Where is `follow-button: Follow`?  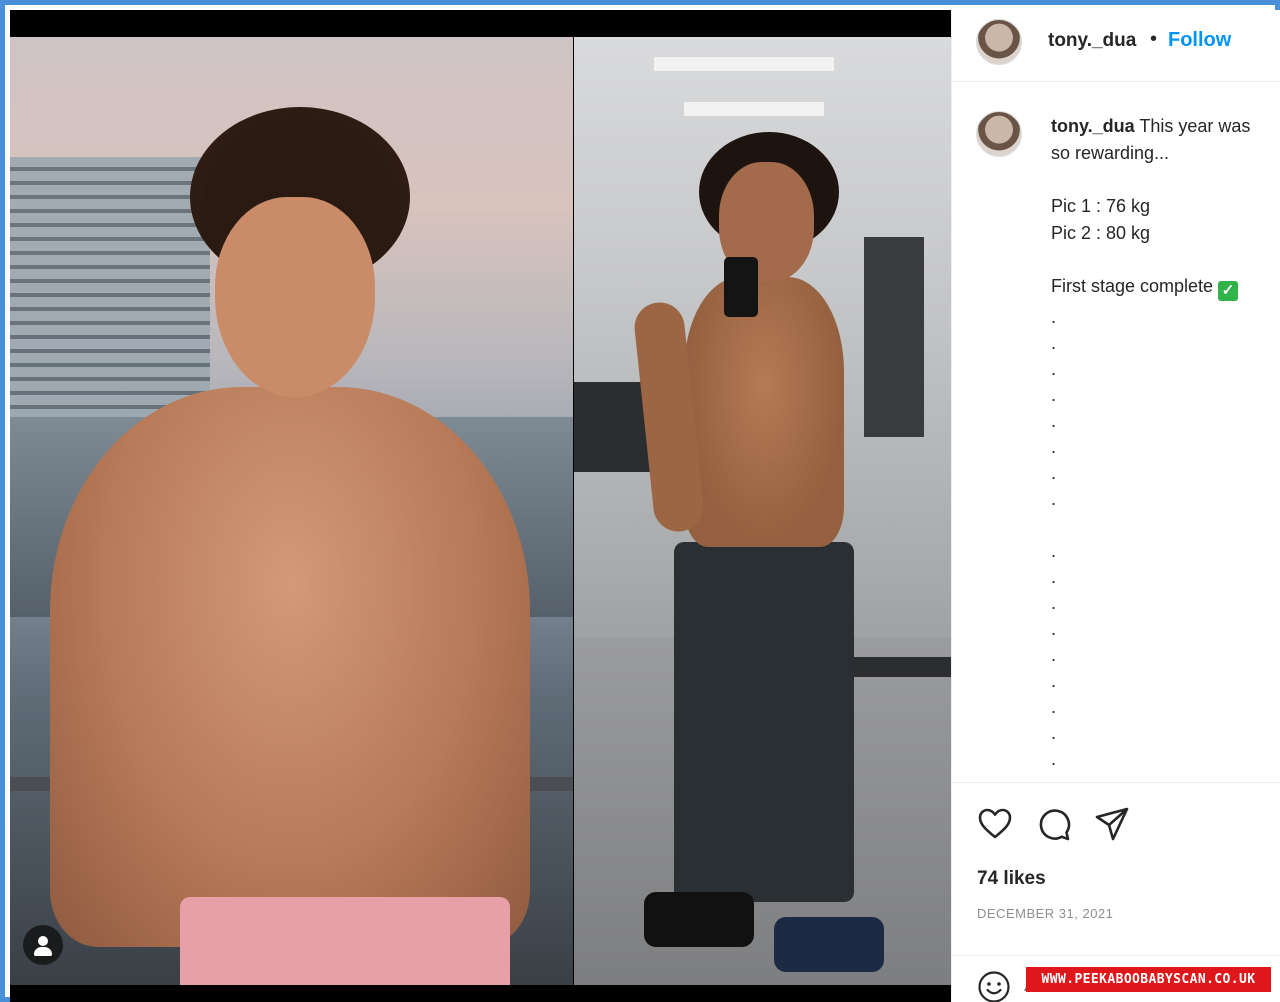
follow-button: Follow is located at coordinates (1199, 40).